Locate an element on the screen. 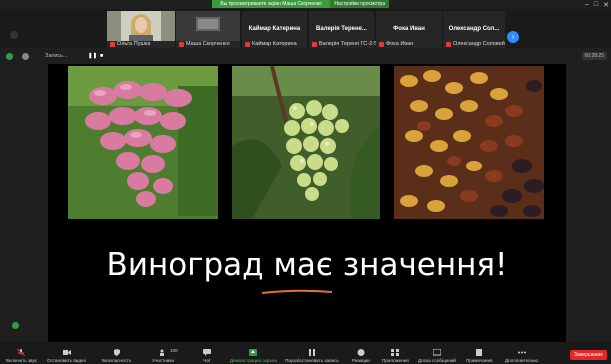  right-gutter is located at coordinates (588, 203).